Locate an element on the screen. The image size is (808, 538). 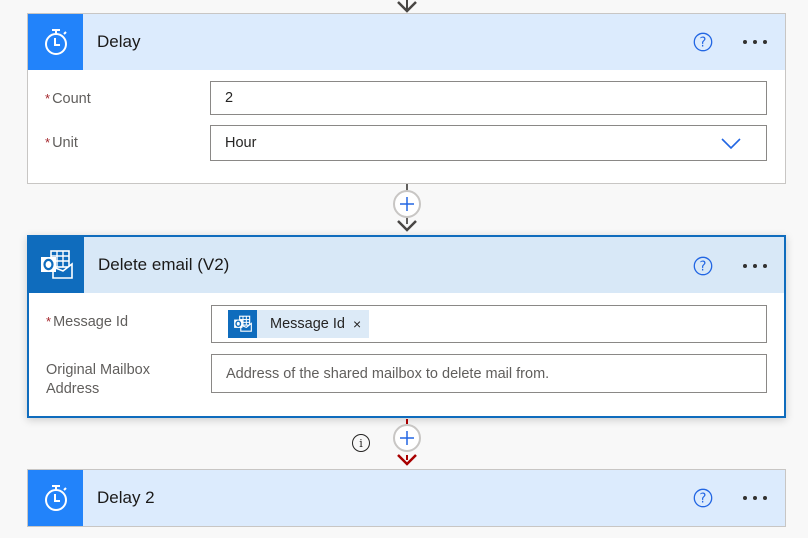
info-glyph: i is located at coordinates (361, 443).